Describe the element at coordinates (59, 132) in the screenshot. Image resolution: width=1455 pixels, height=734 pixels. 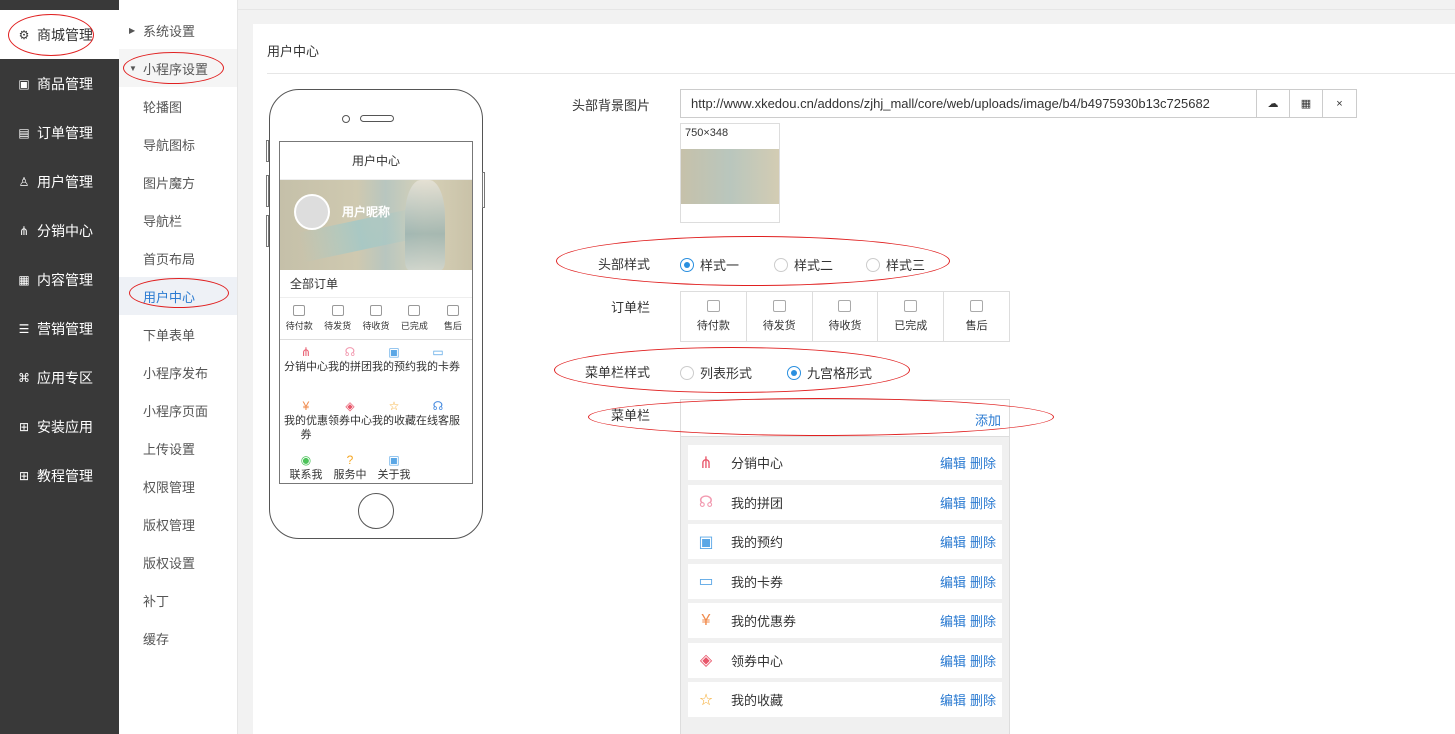
I see `sidebar-item-orders: ▤ 订单管理` at that location.